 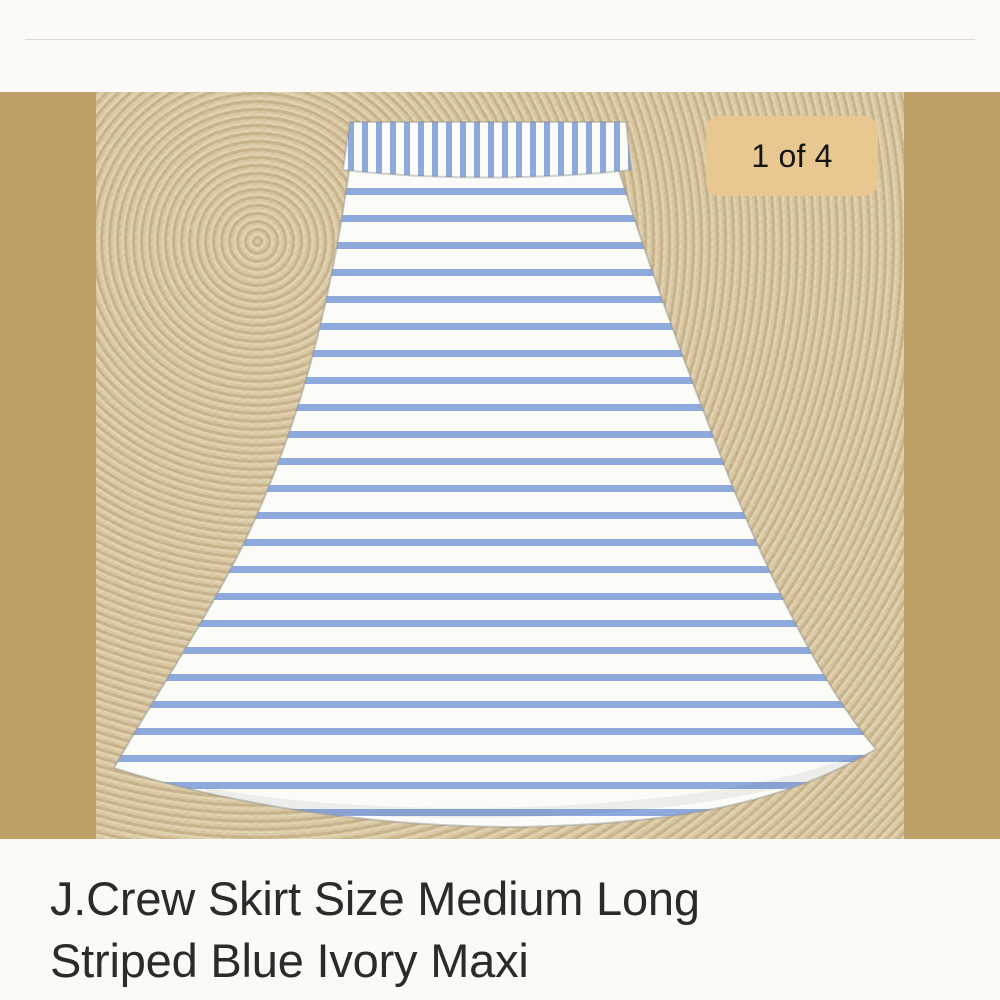 I want to click on top-divider, so click(x=500, y=39).